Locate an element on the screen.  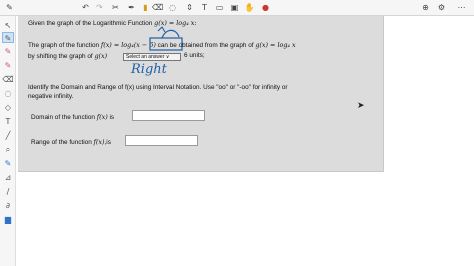
shift-units-text: 6 units; is located at coordinates (194, 55).